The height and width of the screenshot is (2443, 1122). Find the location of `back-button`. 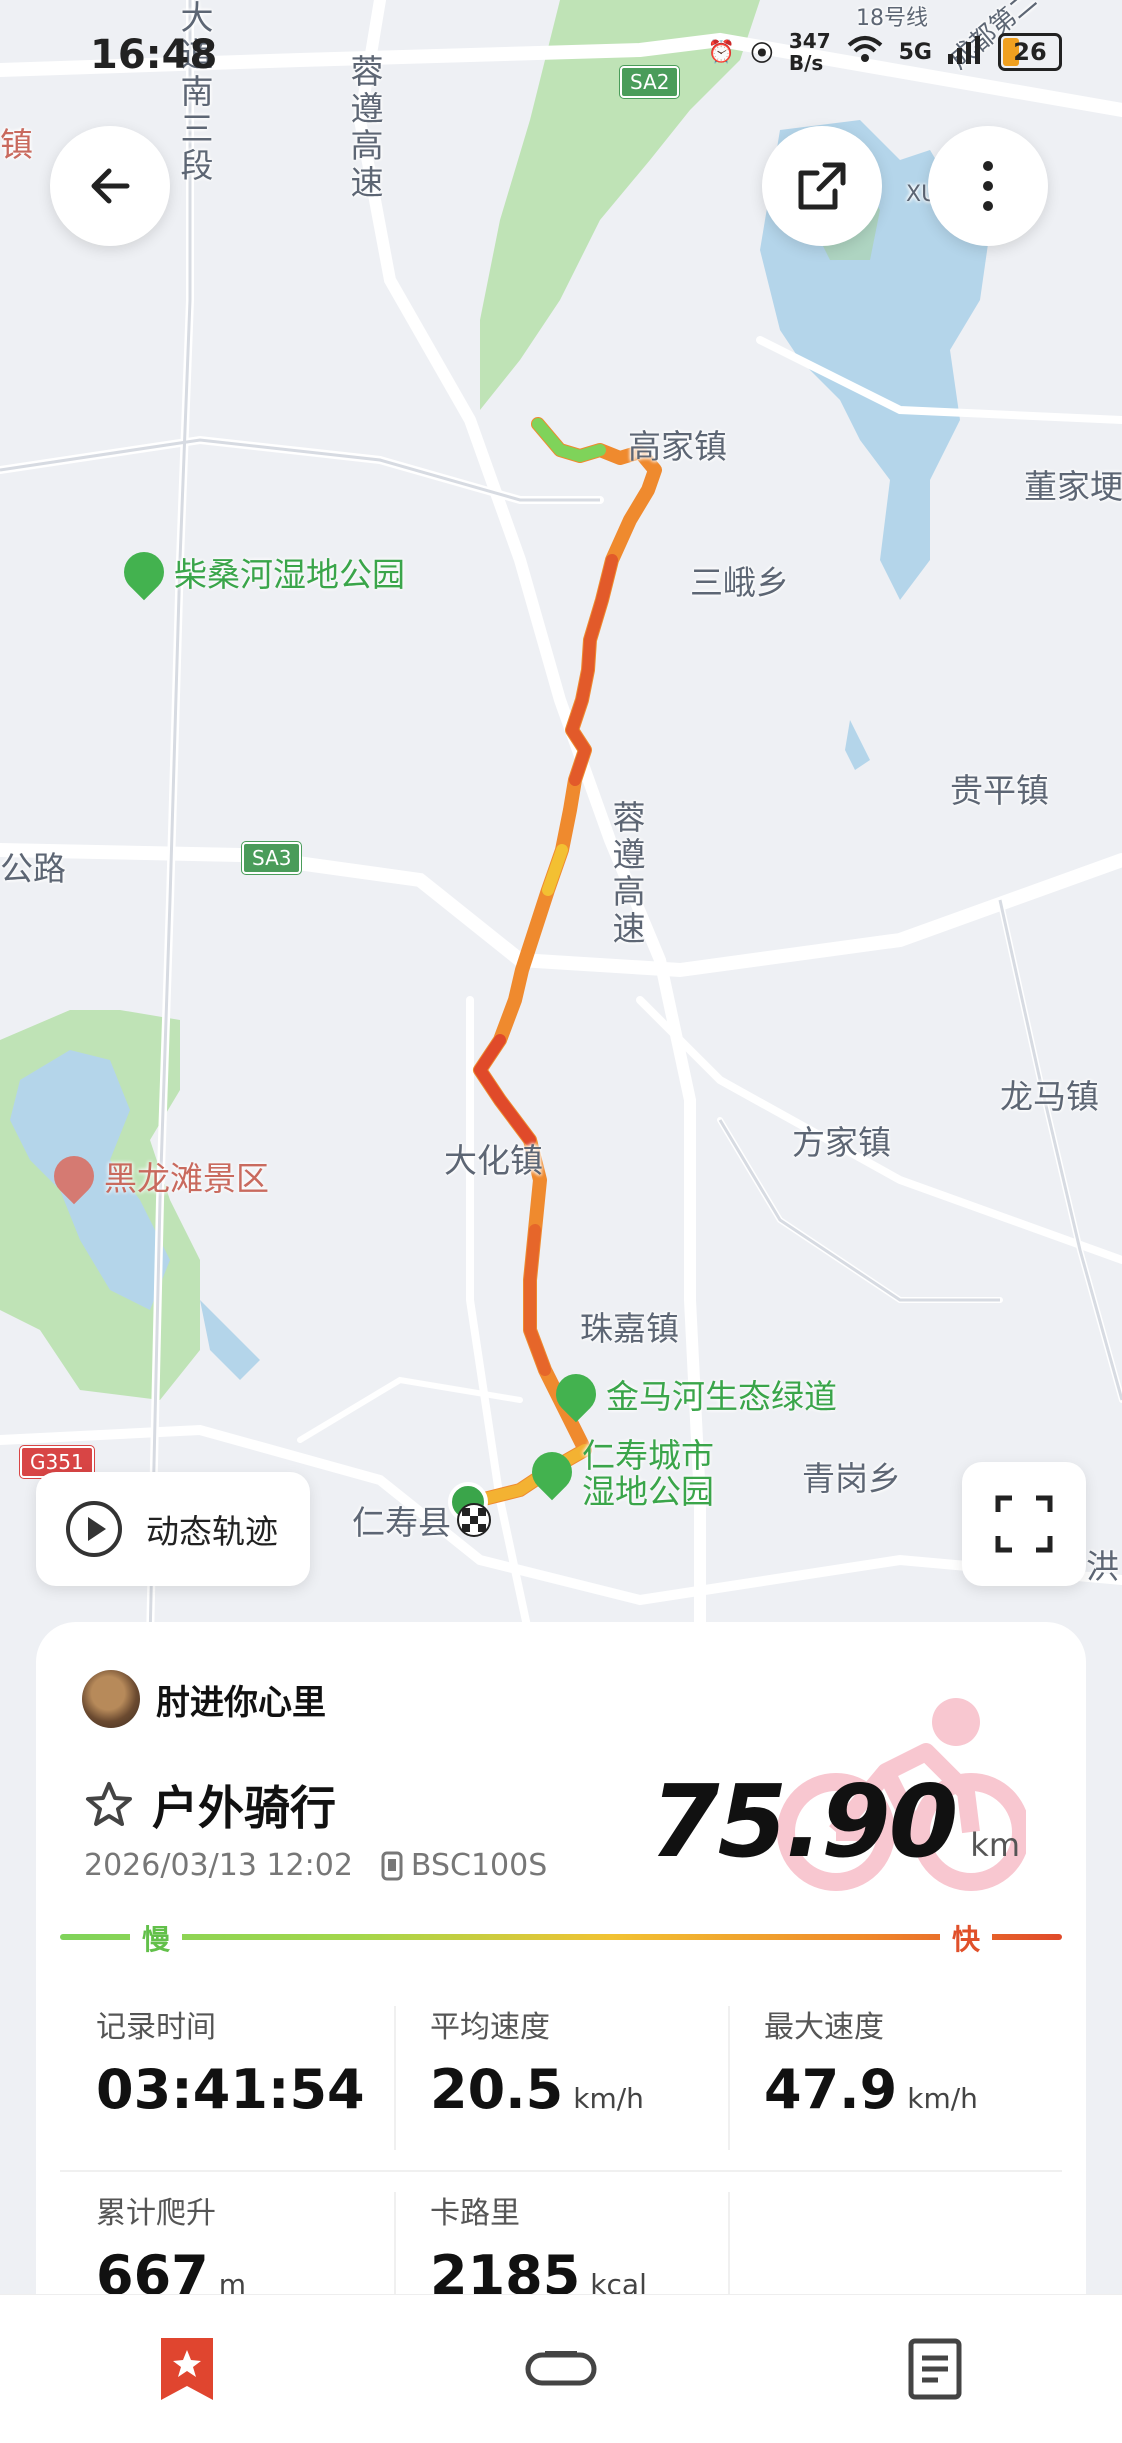

back-button is located at coordinates (110, 186).